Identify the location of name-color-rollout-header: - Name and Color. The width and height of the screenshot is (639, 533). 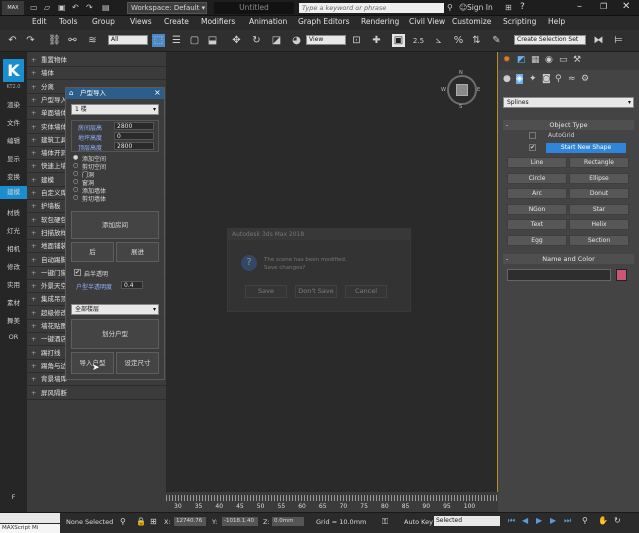
(568, 259).